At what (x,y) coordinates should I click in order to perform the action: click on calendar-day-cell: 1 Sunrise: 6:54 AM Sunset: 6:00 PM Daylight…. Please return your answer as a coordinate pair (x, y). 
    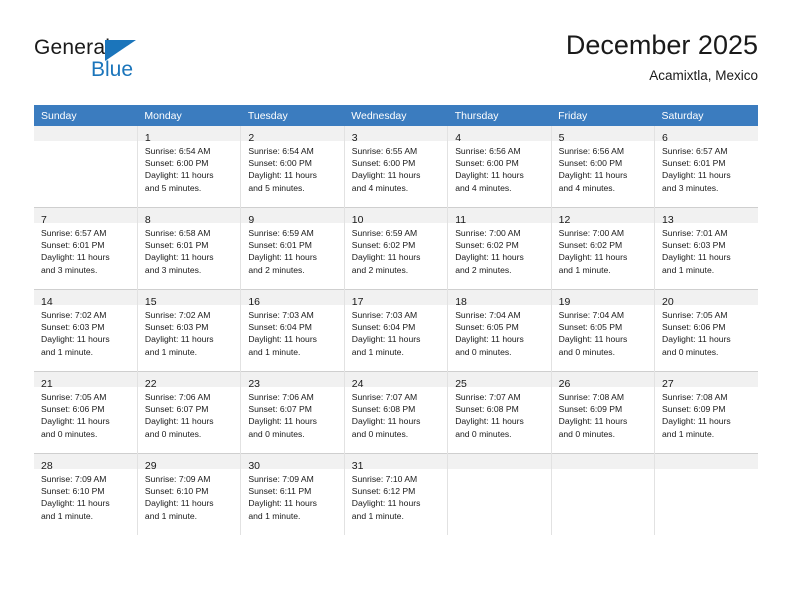
    Looking at the image, I should click on (189, 167).